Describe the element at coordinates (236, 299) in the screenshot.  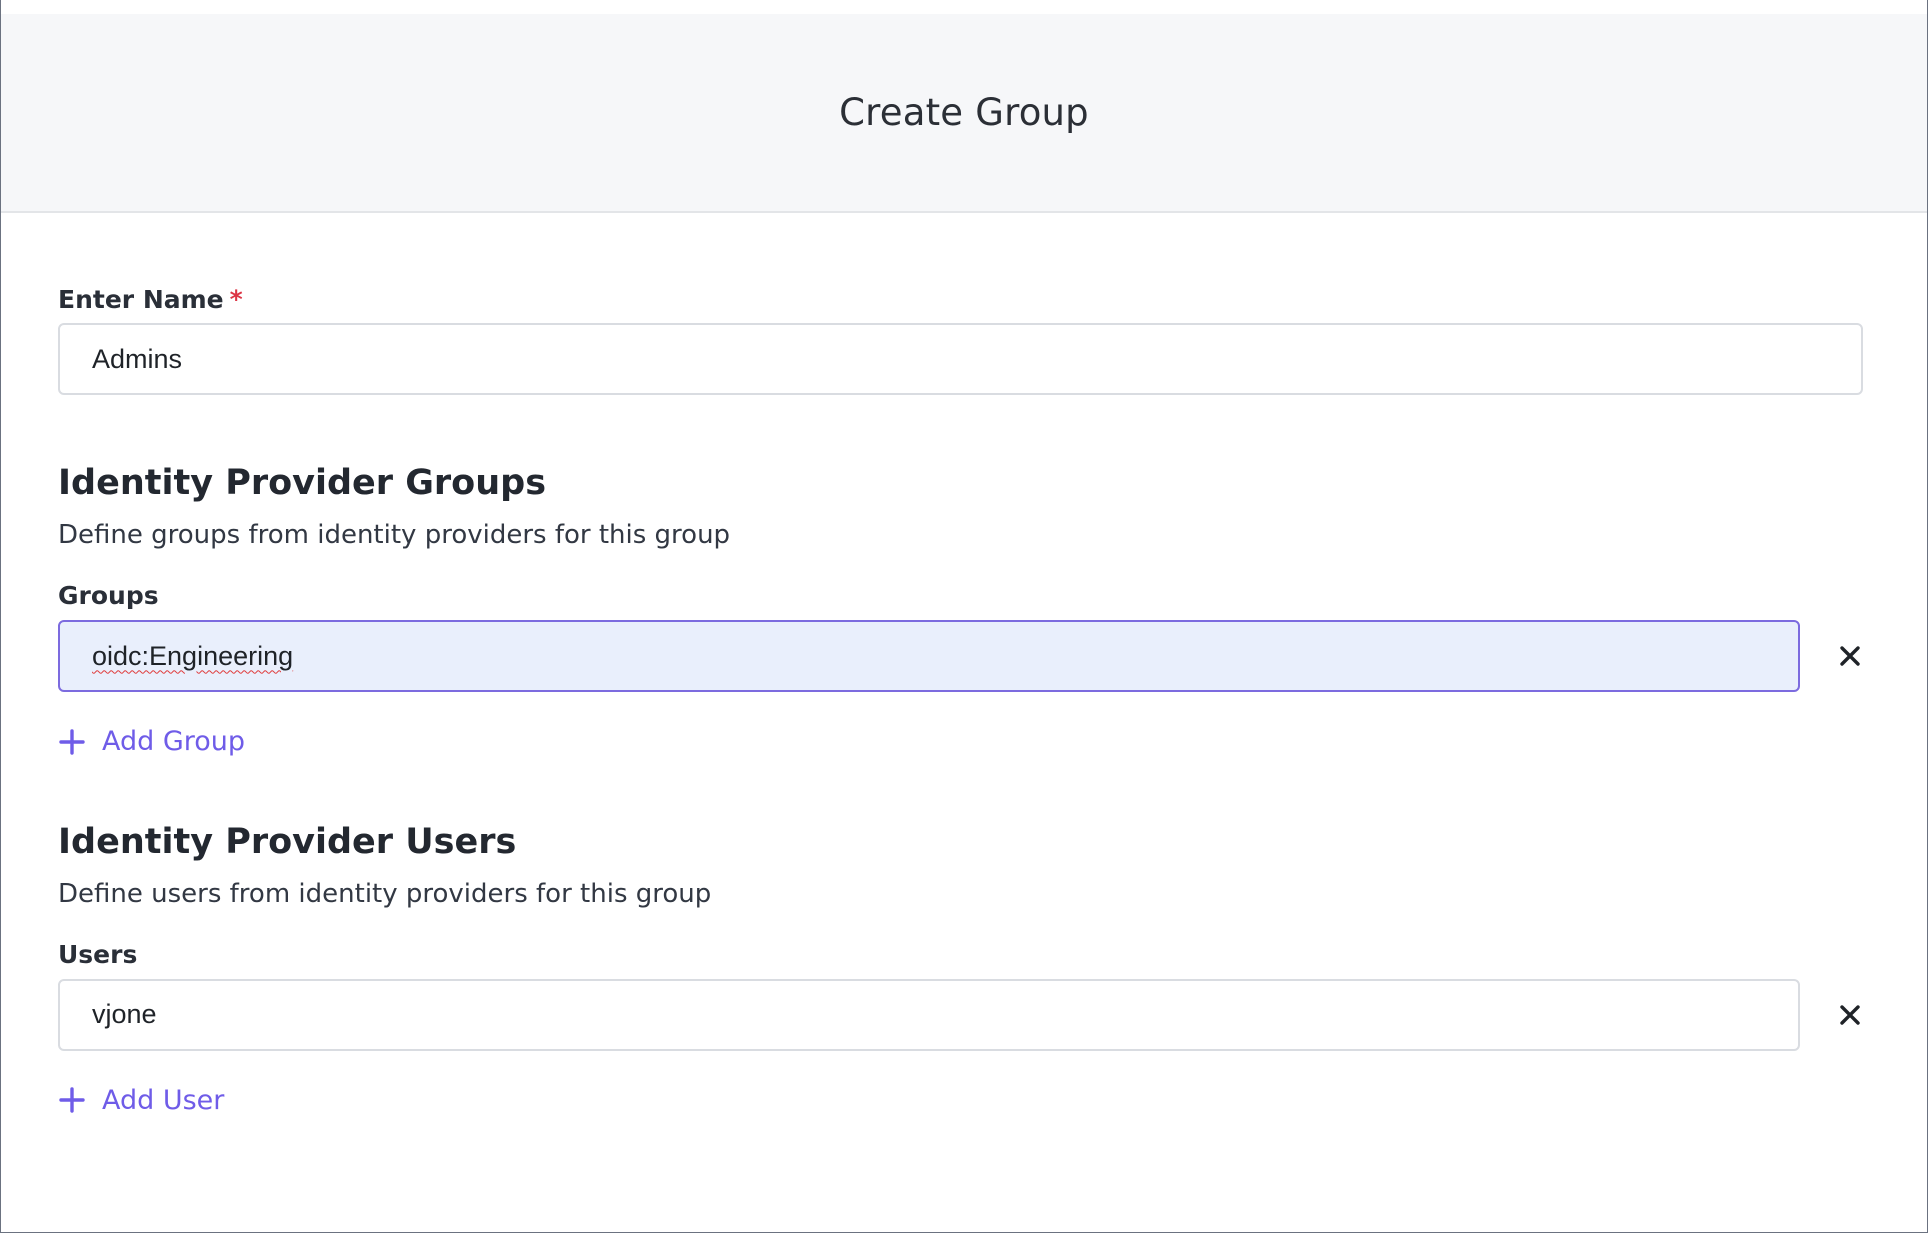
I see `required-marker: *` at that location.